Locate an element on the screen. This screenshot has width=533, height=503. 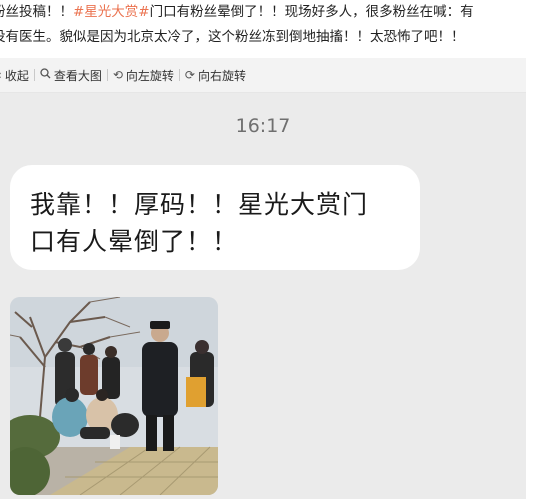
rotate-right-icon: ⟳ is located at coordinates (189, 75).